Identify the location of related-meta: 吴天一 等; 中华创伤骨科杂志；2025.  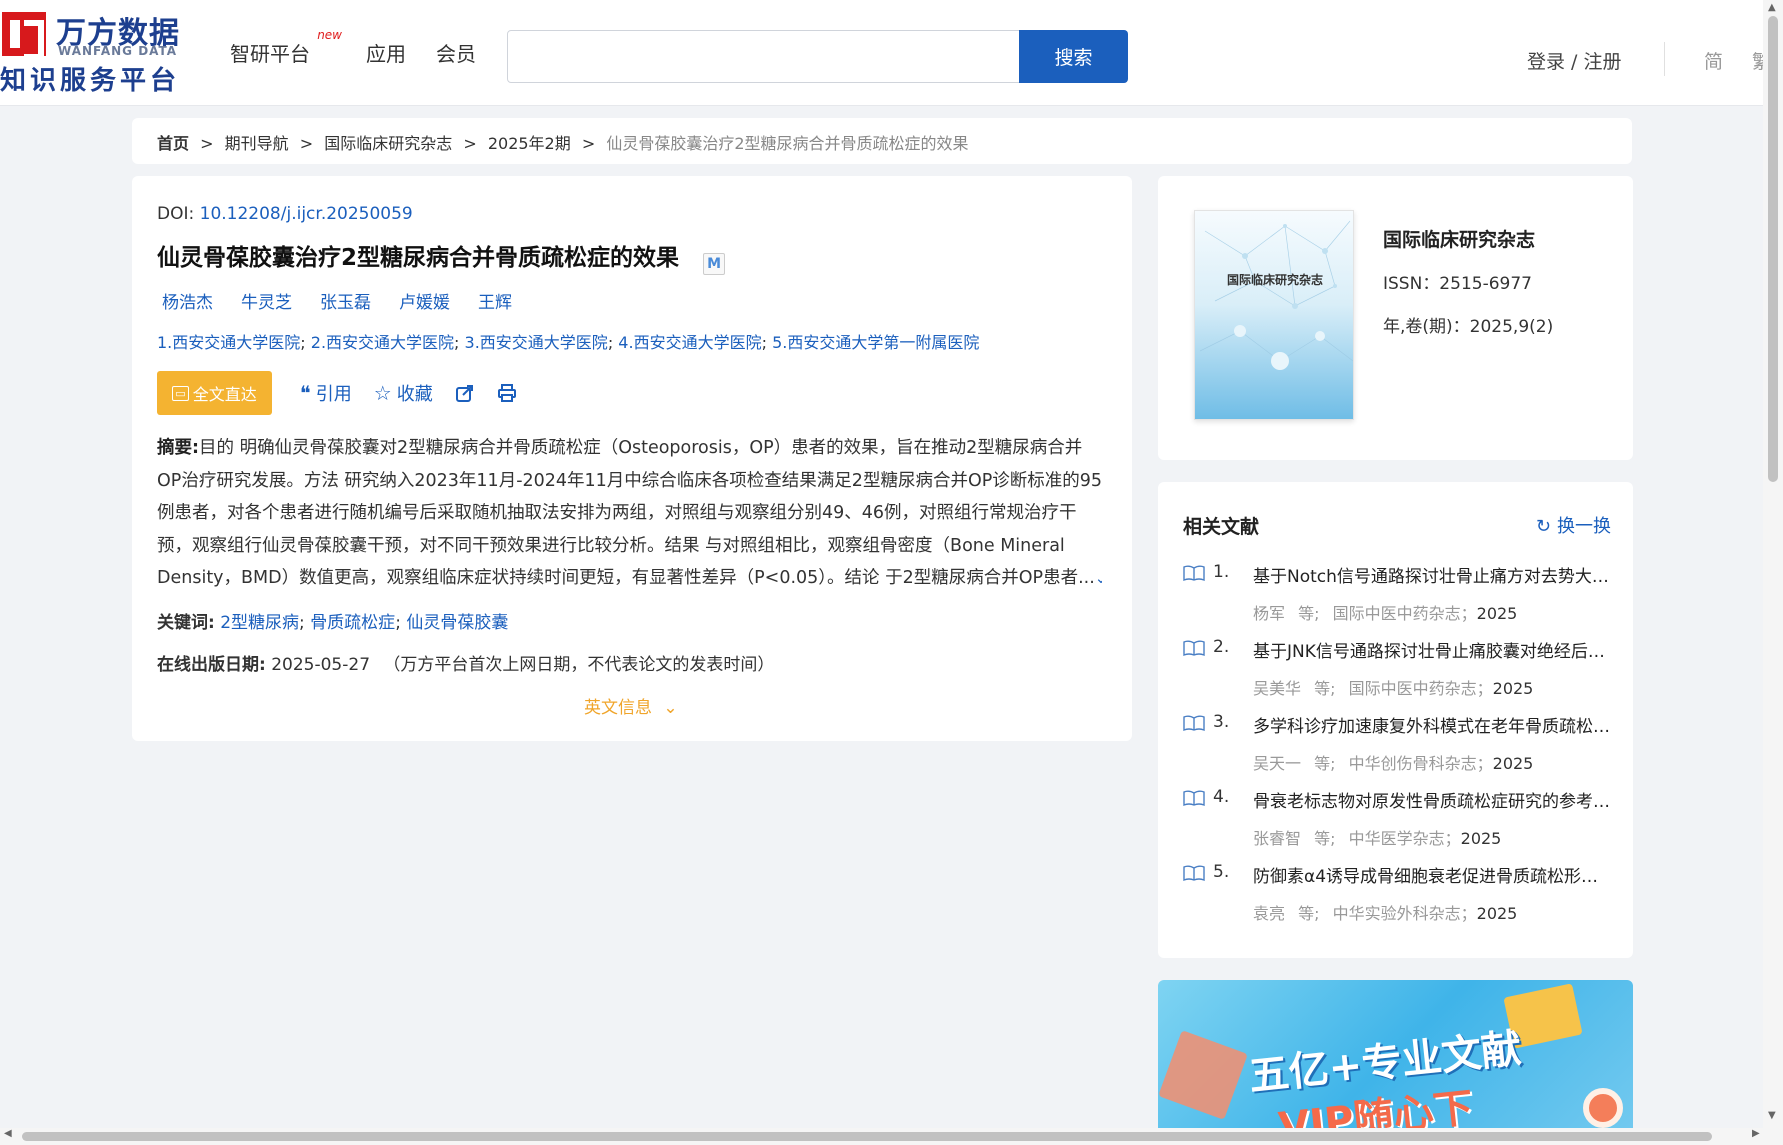
(1393, 762).